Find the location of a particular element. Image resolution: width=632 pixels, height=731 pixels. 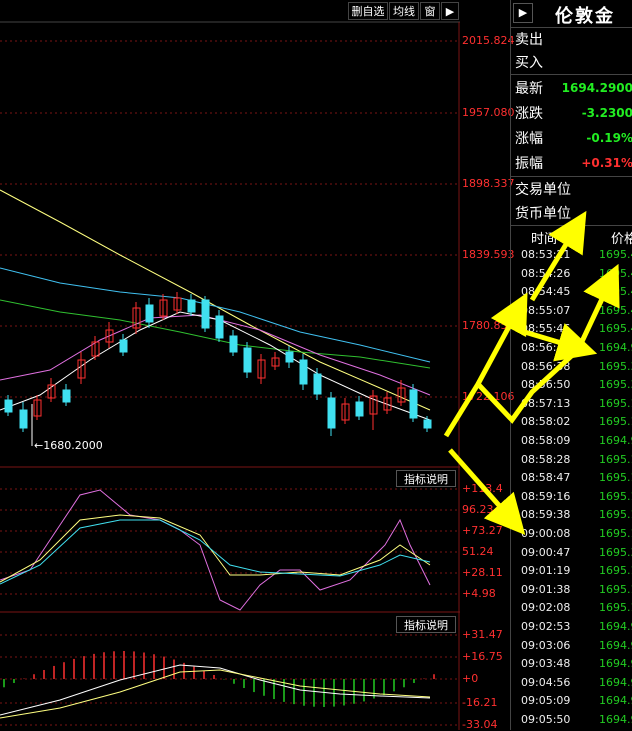

tick-time: 09:01:19 is located at coordinates (546, 571).